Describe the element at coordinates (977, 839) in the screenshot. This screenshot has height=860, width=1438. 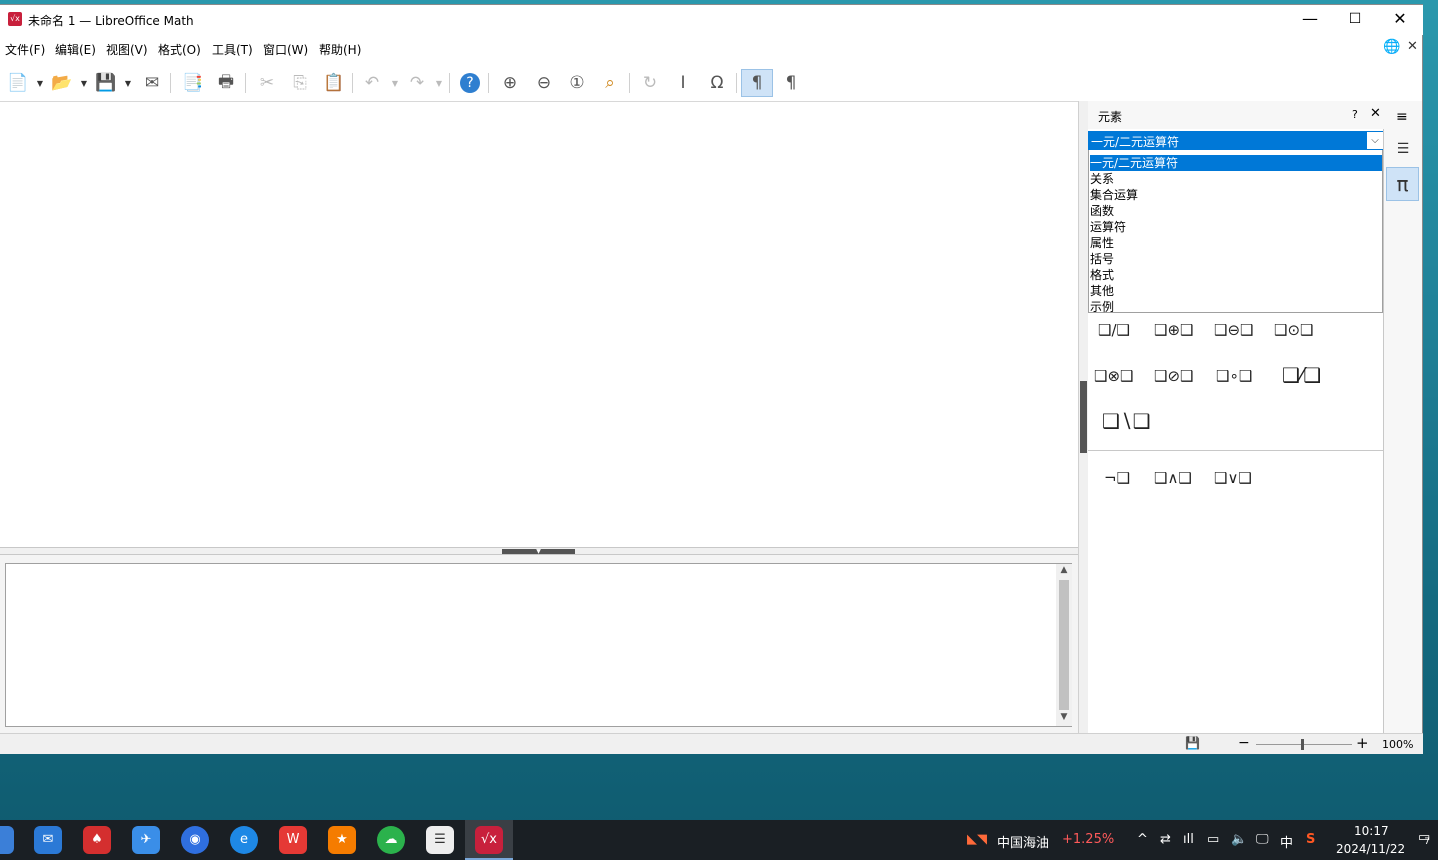
I see `stock-icon: ◣◥` at that location.